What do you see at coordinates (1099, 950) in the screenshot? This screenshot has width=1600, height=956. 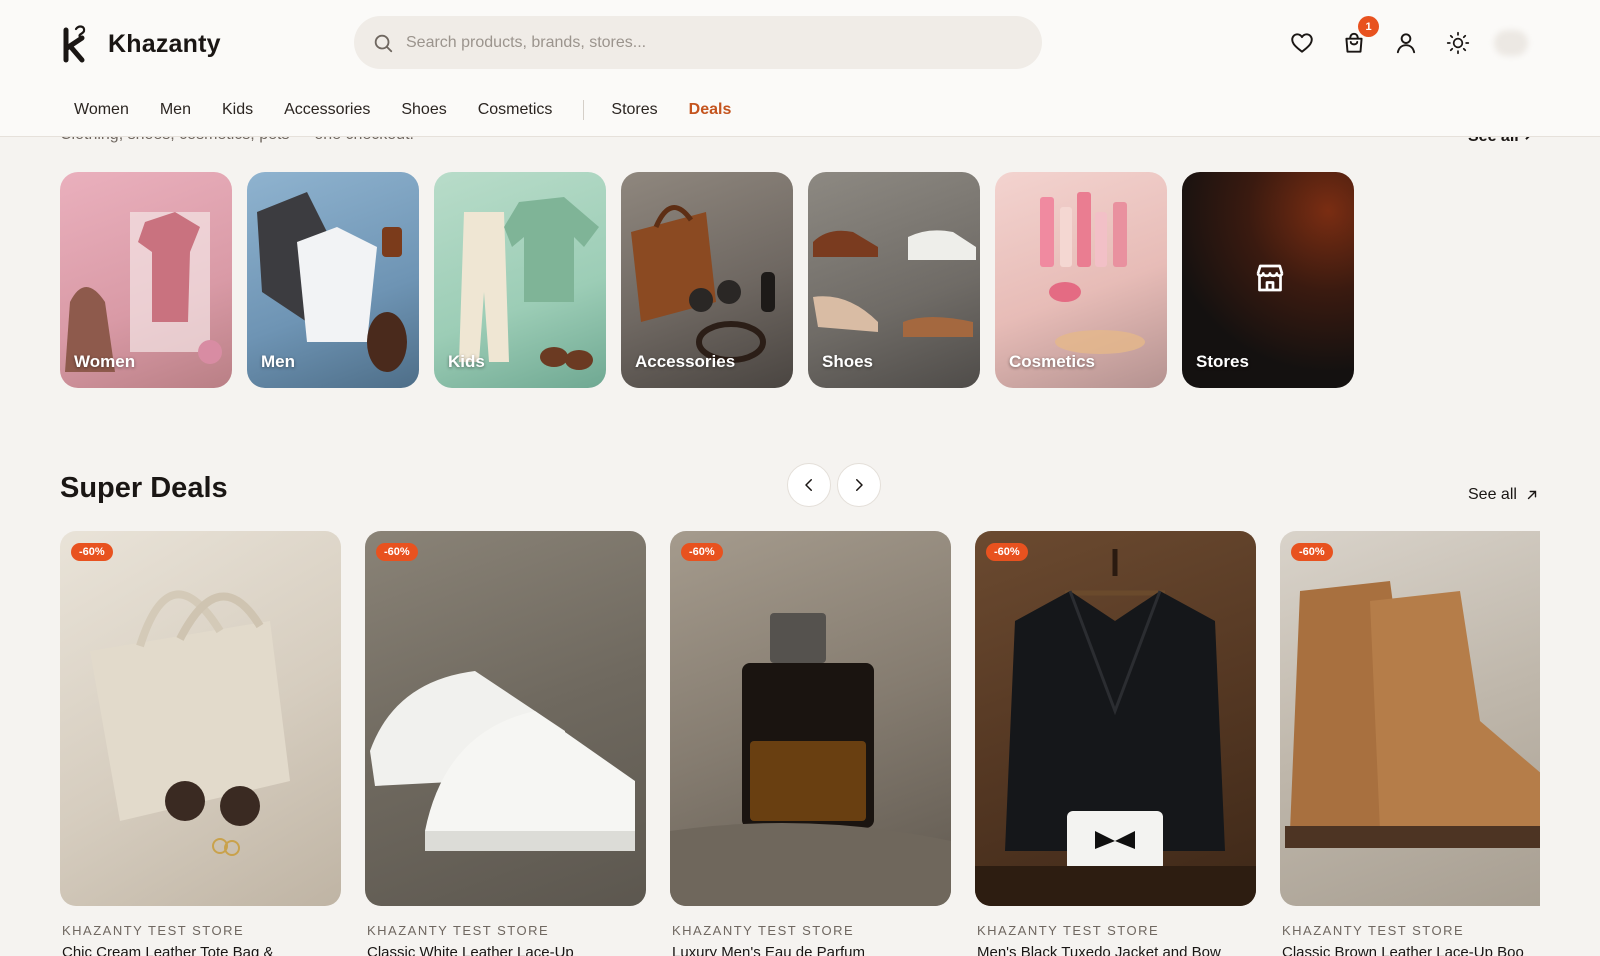 I see `product-name: Men's Black Tuxedo Jacket and Bow` at bounding box center [1099, 950].